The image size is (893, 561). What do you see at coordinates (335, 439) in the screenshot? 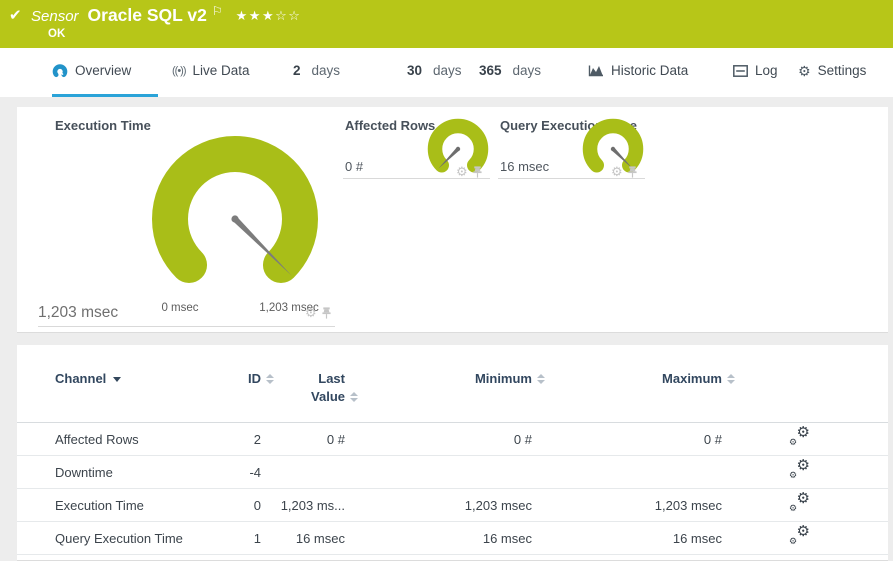
I see `channel-last-value: 0 #` at bounding box center [335, 439].